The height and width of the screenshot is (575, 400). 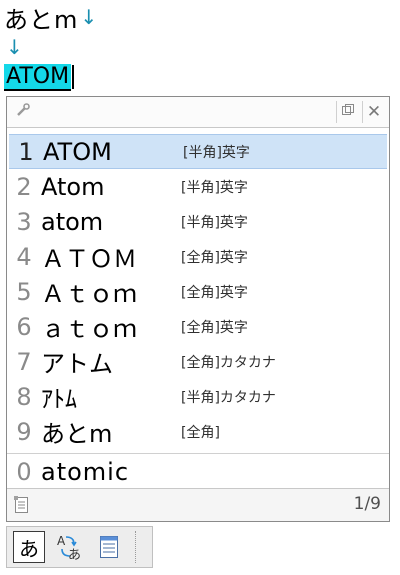 What do you see at coordinates (23, 112) in the screenshot?
I see `tool-icon` at bounding box center [23, 112].